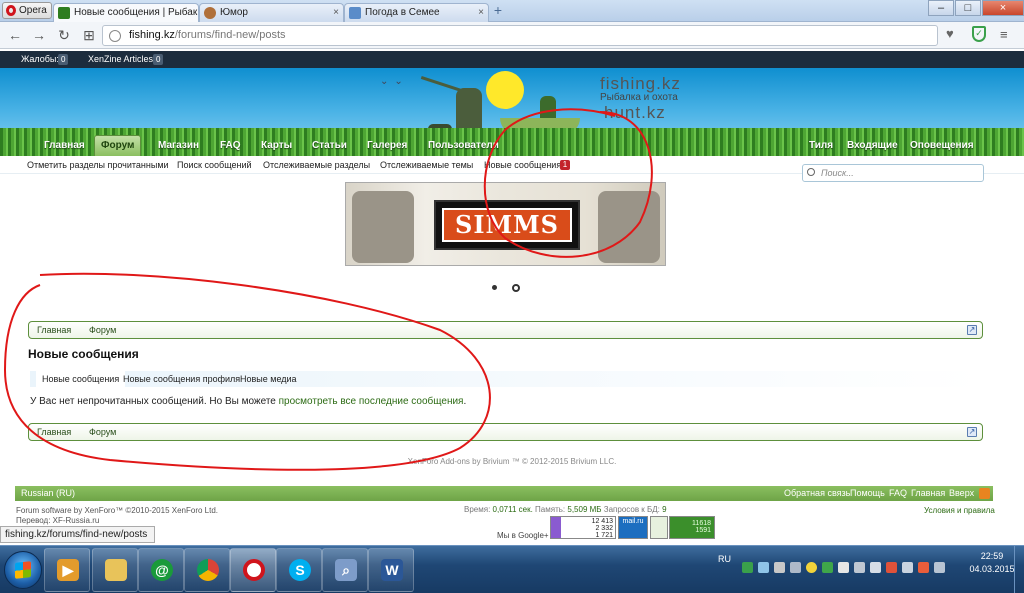 Image resolution: width=1024 pixels, height=593 pixels. What do you see at coordinates (635, 113) in the screenshot?
I see `site-logo-hunt: hunt.kz` at bounding box center [635, 113].